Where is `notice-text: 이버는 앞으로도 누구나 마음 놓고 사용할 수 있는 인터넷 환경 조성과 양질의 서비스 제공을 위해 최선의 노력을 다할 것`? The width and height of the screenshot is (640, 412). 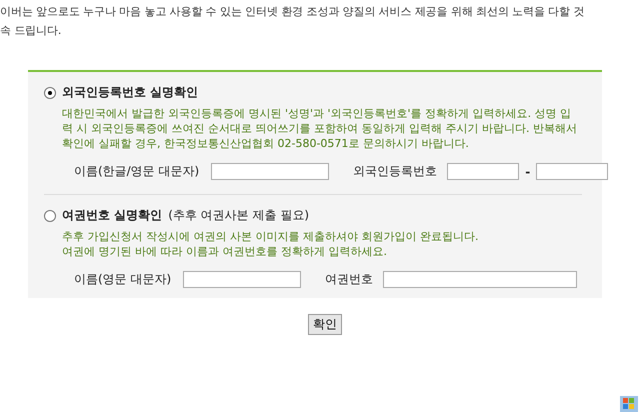 notice-text: 이버는 앞으로도 누구나 마음 놓고 사용할 수 있는 인터넷 환경 조성과 양질의 서비스 제공을 위해 최선의 노력을 다할 것 is located at coordinates (293, 12).